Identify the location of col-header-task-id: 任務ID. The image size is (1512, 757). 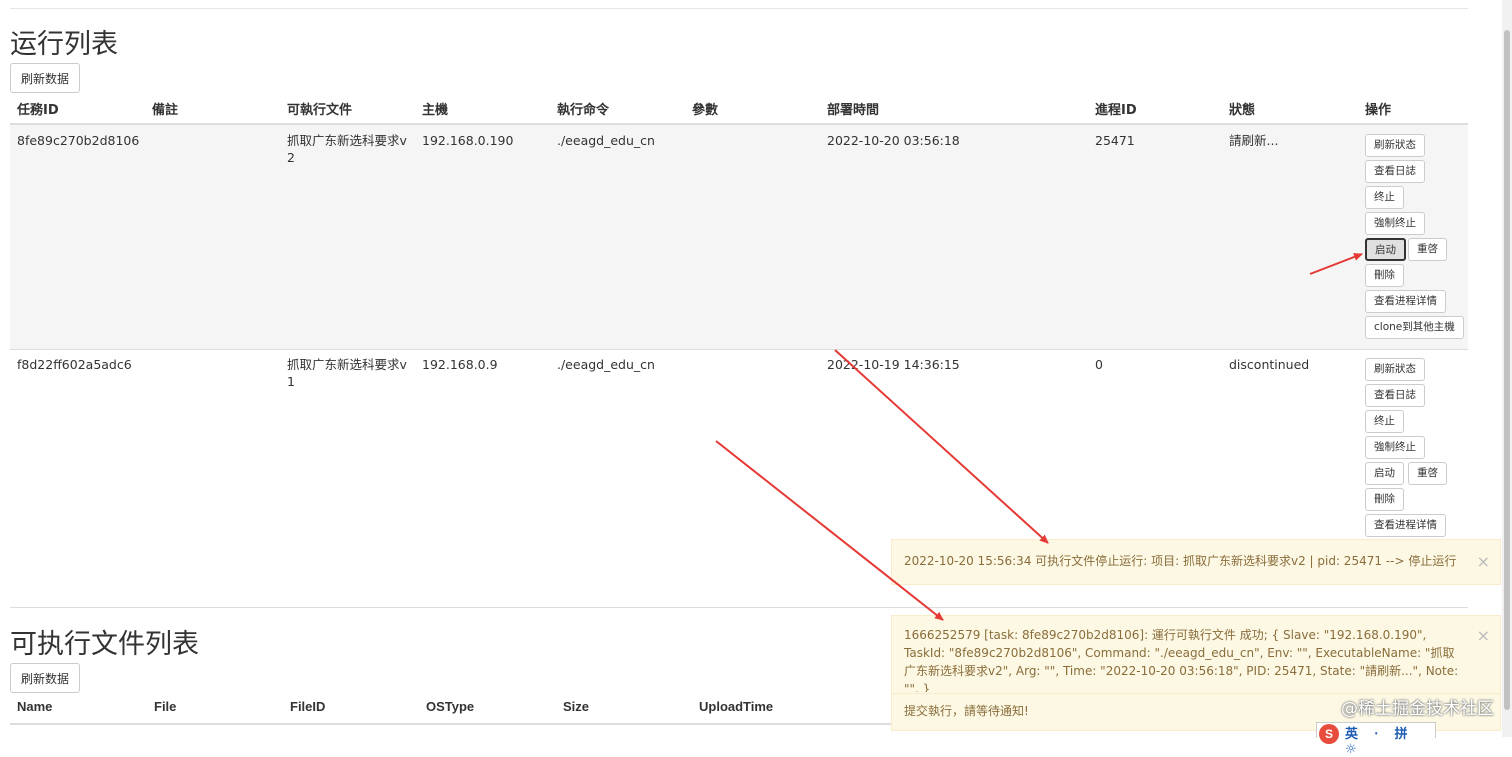
(38, 110).